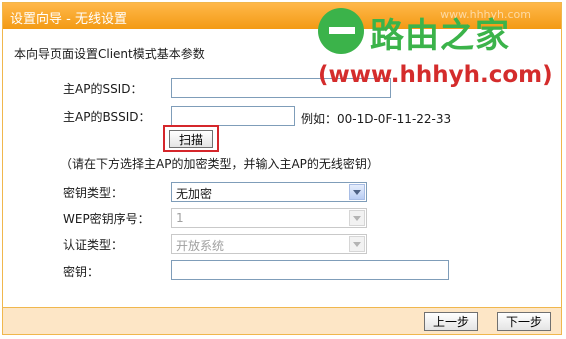  Describe the element at coordinates (233, 116) in the screenshot. I see `bssid-input` at that location.